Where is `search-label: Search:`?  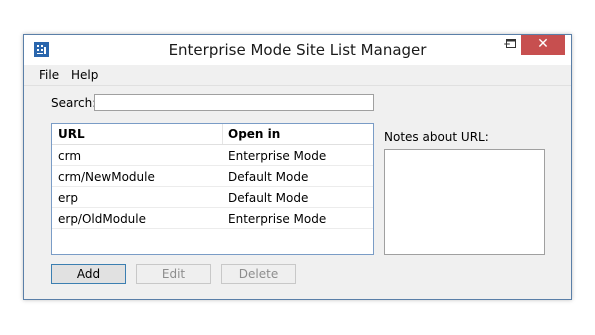 search-label: Search: is located at coordinates (74, 103).